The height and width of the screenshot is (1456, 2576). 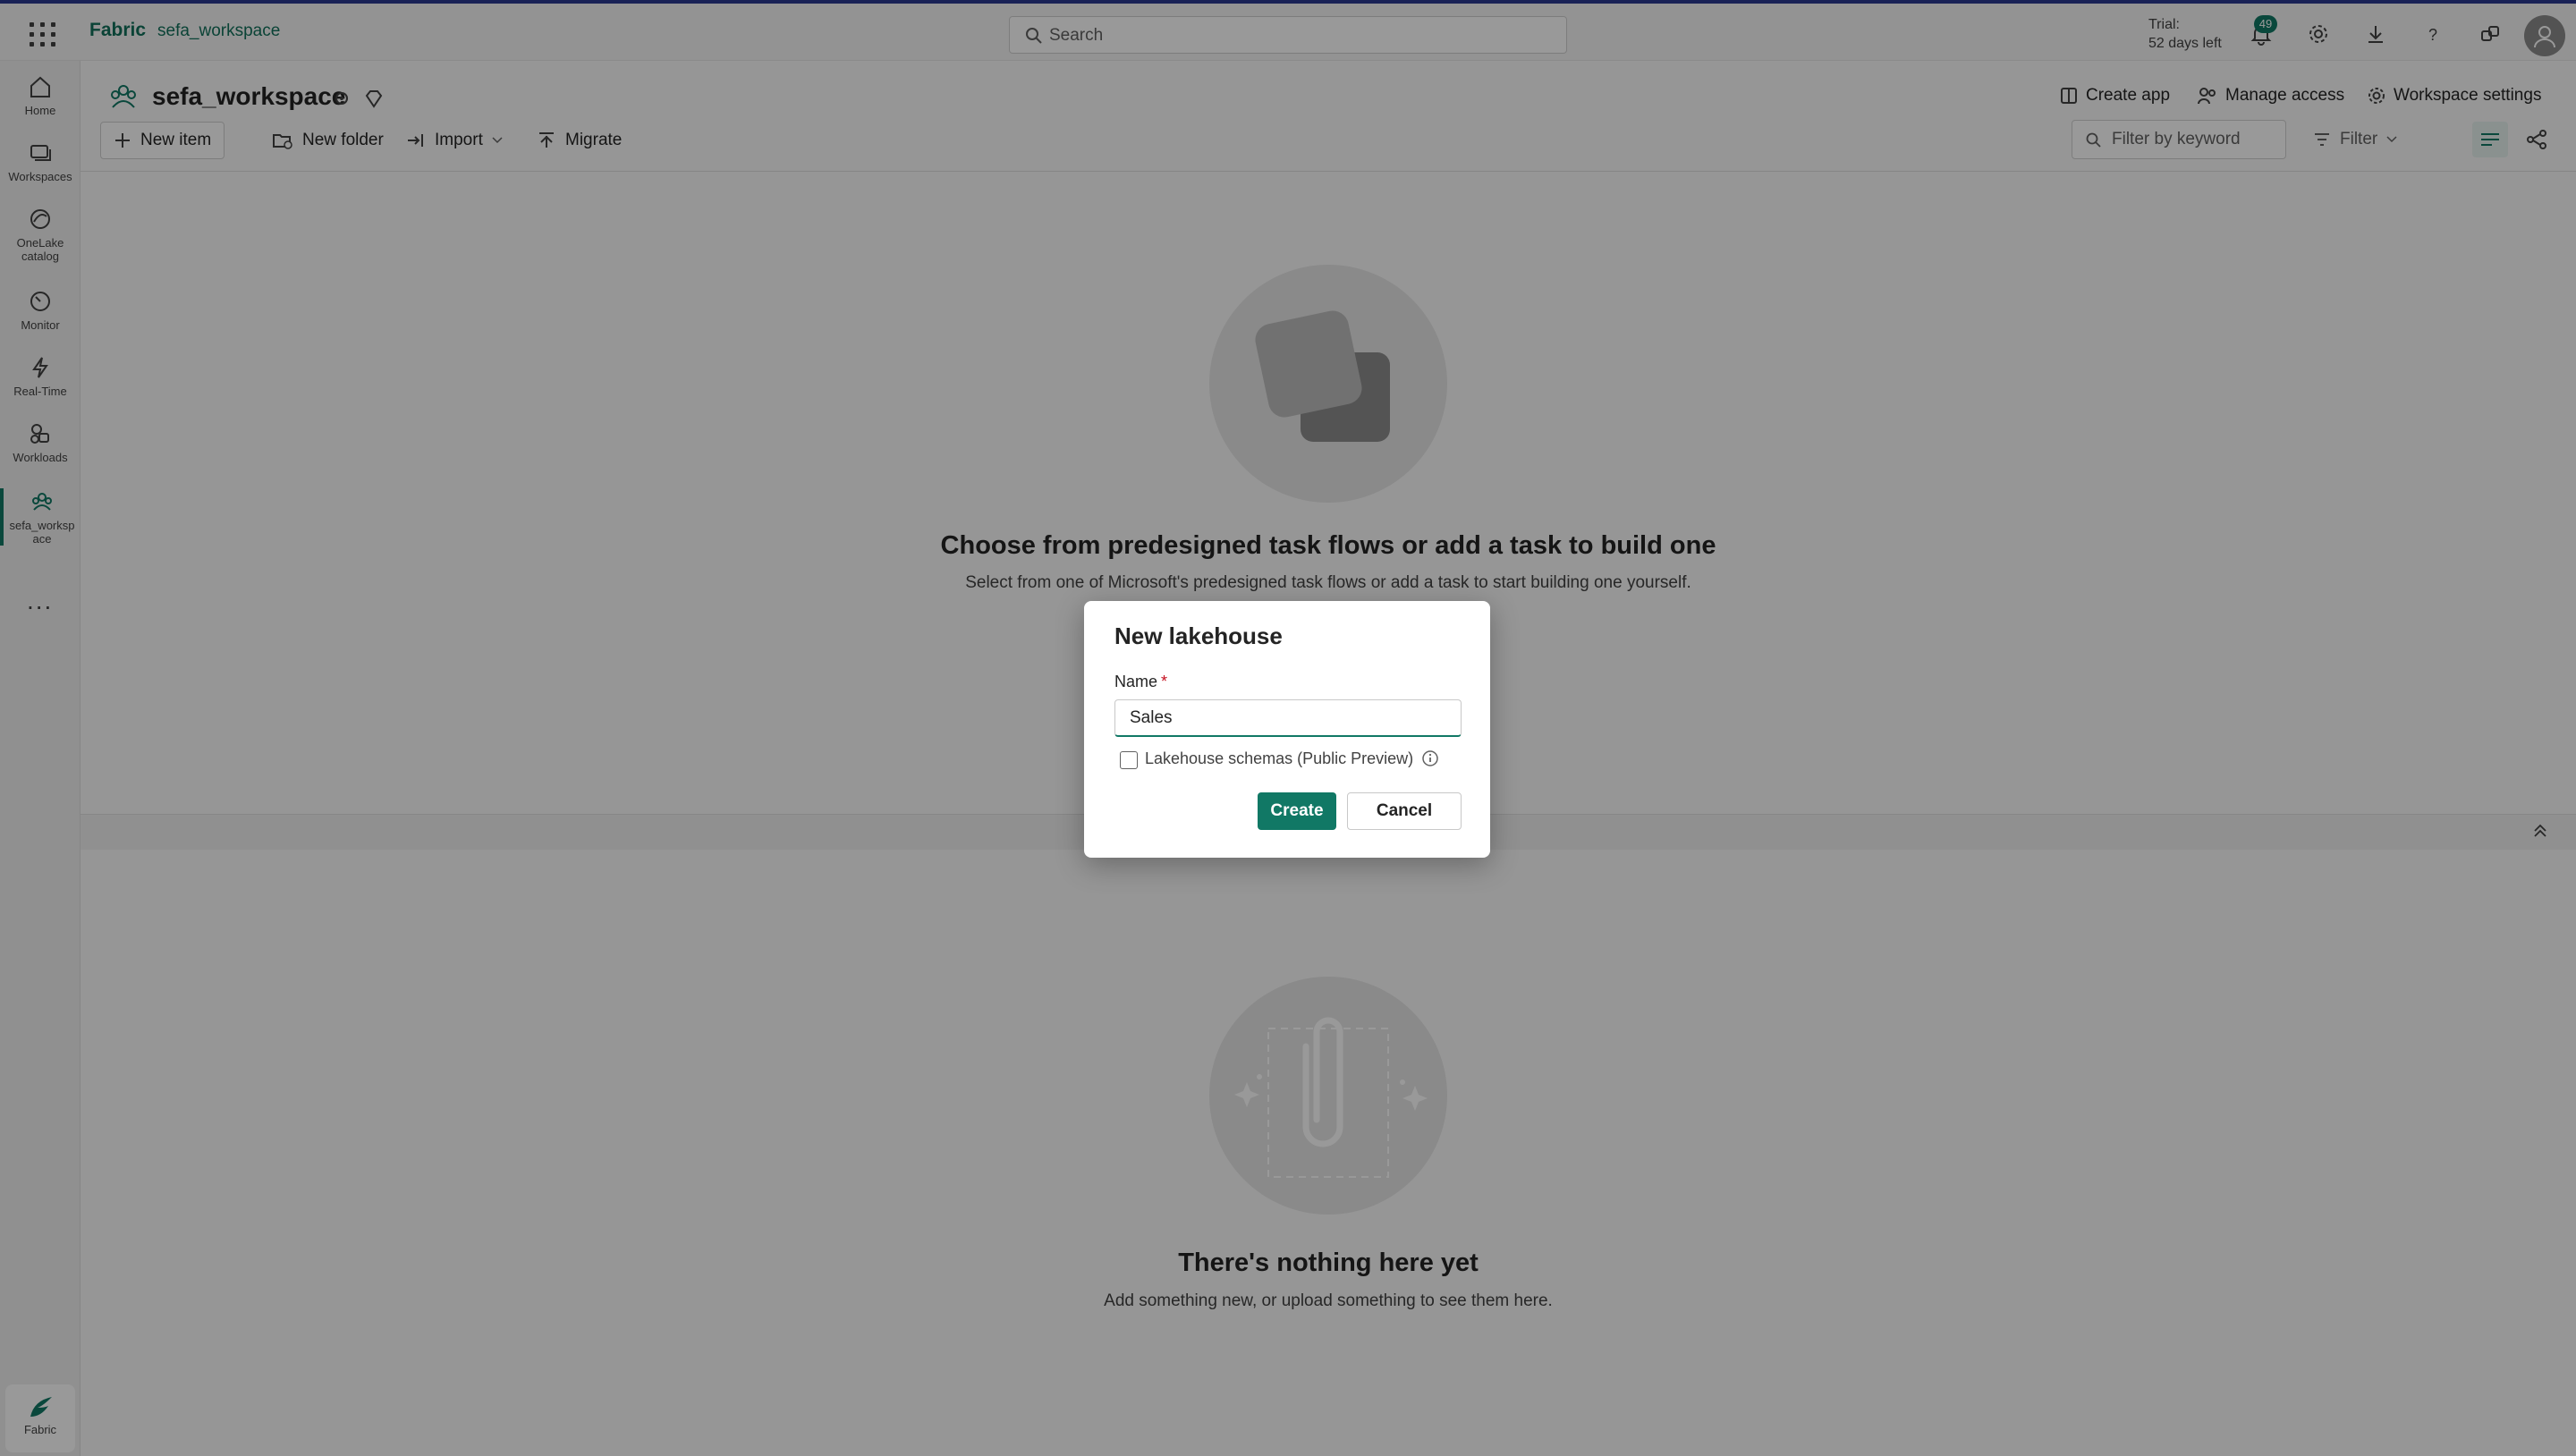 I want to click on dialog-title: New lakehouse, so click(x=1198, y=635).